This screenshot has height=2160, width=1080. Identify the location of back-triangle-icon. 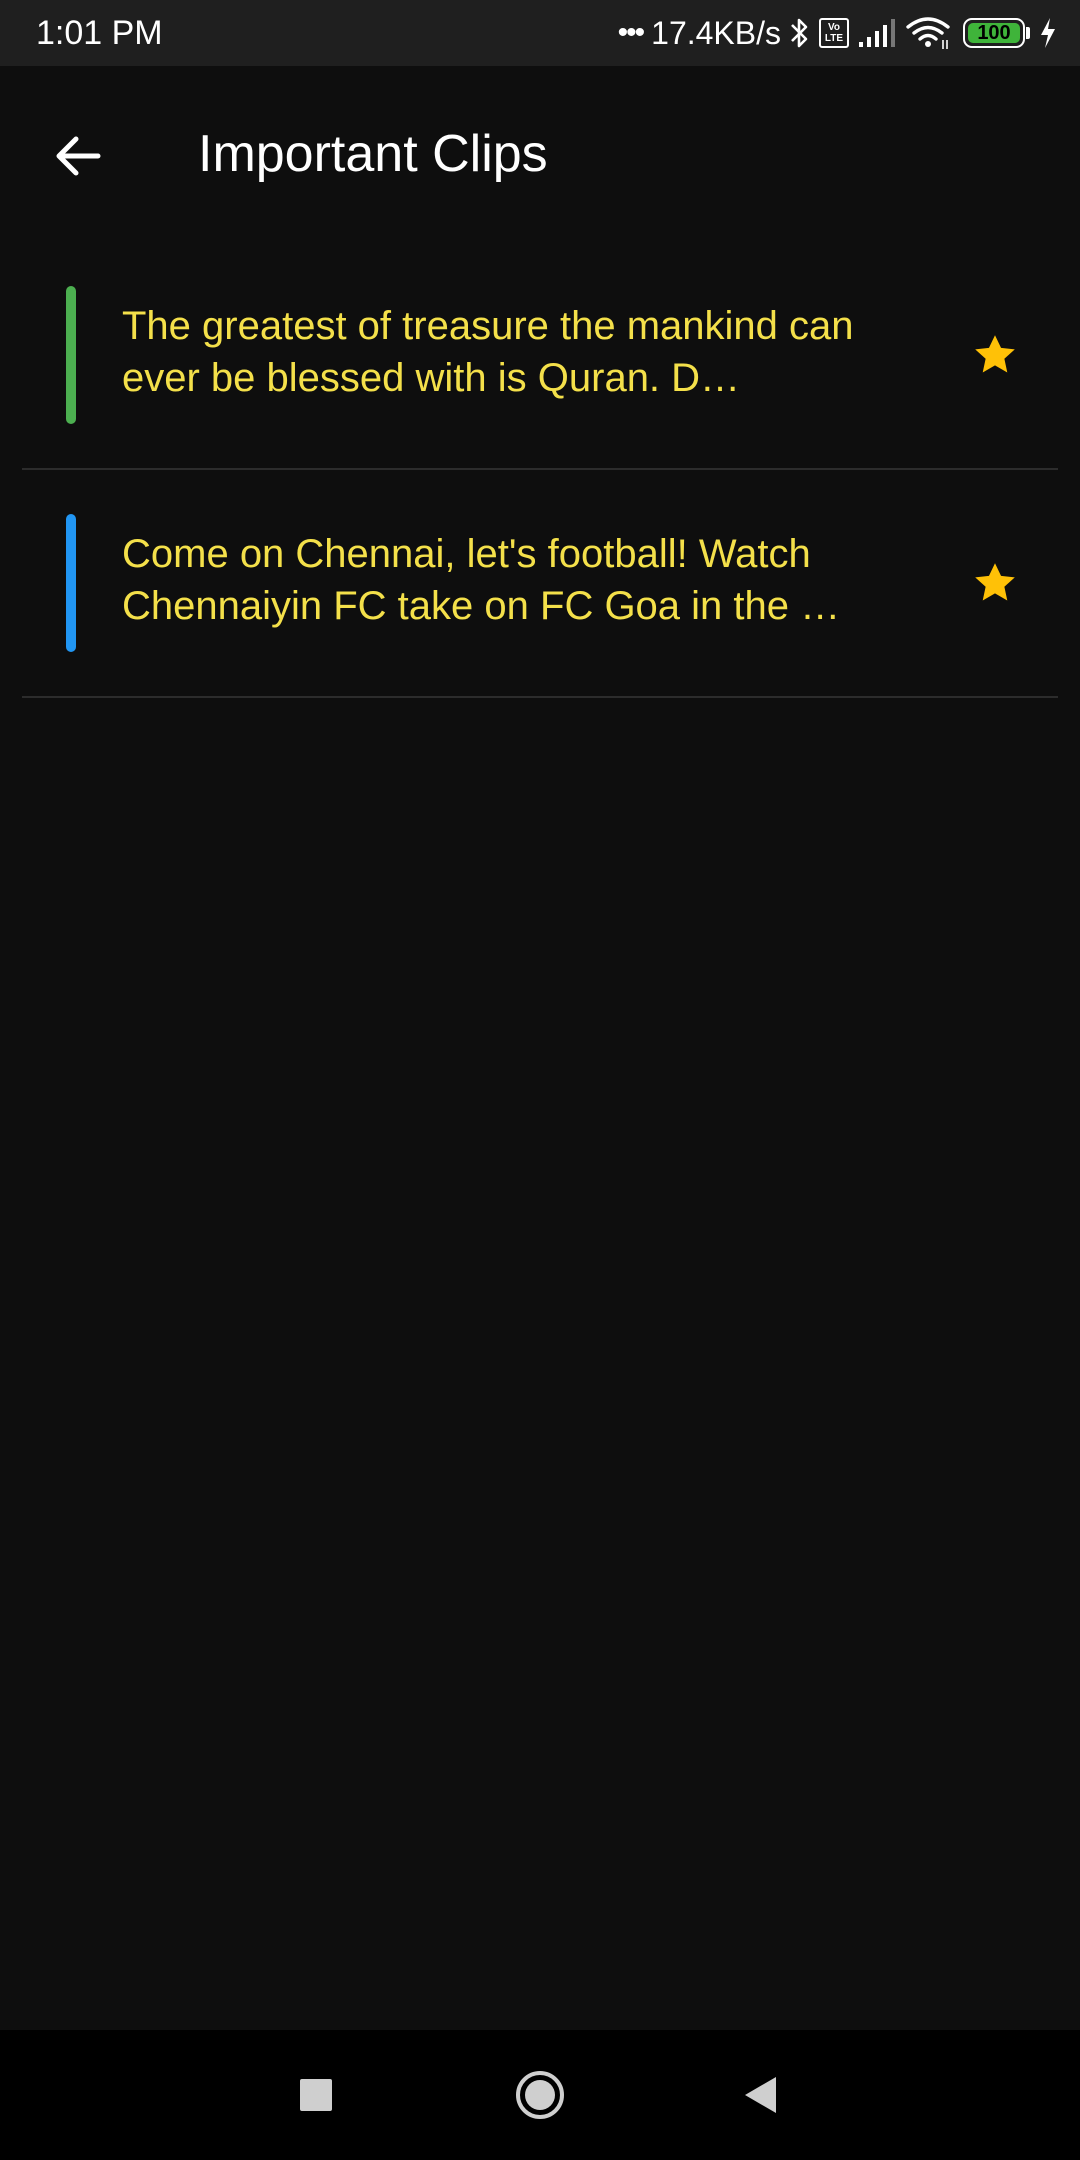
(760, 2095).